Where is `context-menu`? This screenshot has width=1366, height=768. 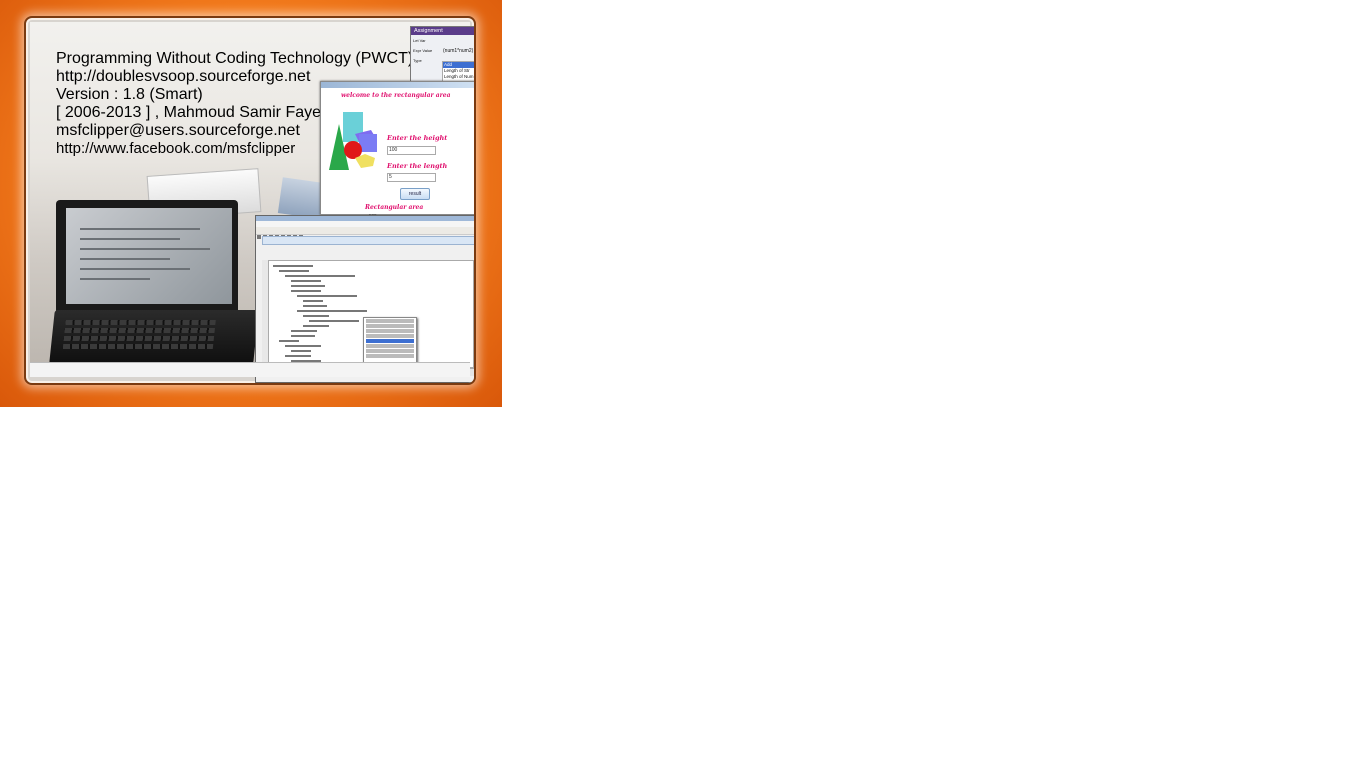
context-menu is located at coordinates (390, 340).